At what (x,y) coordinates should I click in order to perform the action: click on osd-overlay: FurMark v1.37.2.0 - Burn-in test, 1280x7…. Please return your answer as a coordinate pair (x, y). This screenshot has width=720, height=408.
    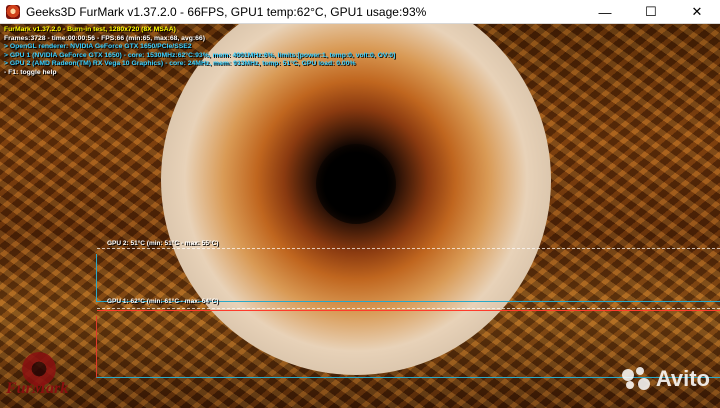
    Looking at the image, I should click on (199, 52).